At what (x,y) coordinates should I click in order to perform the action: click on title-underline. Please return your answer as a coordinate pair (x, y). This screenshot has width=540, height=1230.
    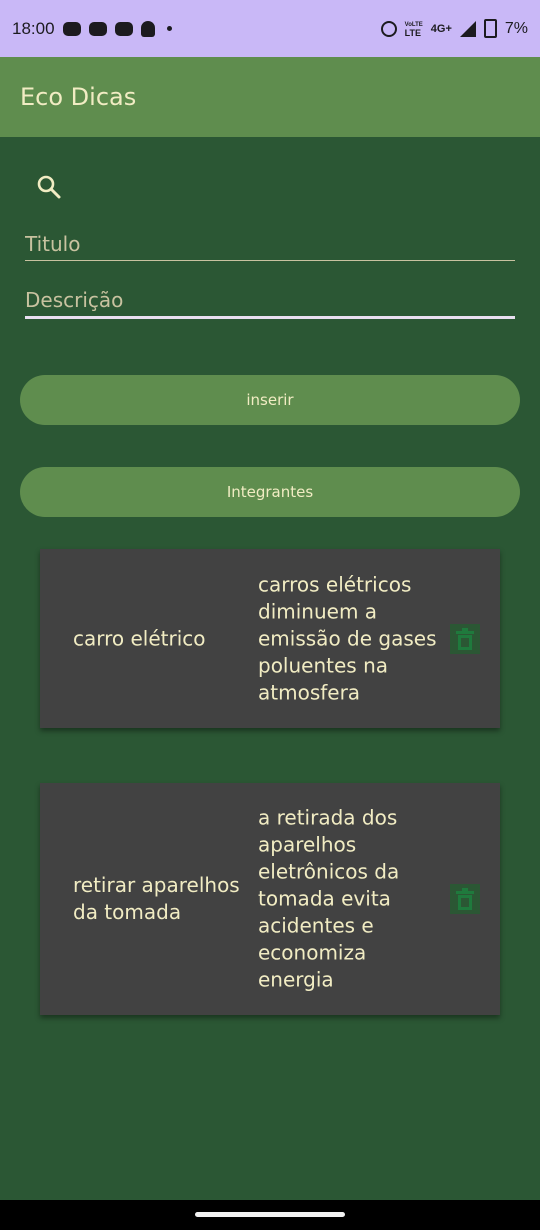
    Looking at the image, I should click on (270, 260).